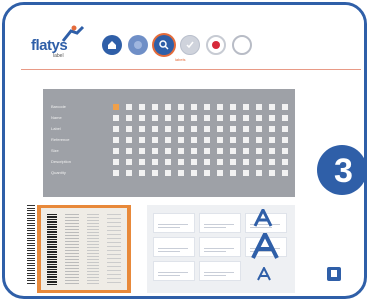  Describe the element at coordinates (221, 249) in the screenshot. I see `label-sheet-preview` at that location.